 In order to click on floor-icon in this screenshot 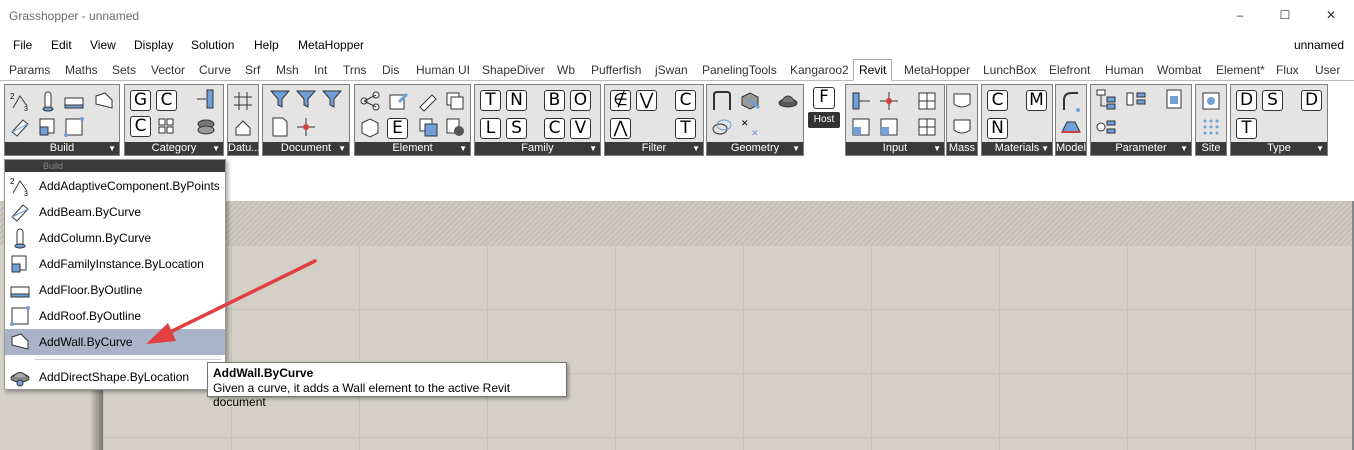, I will do `click(74, 101)`.